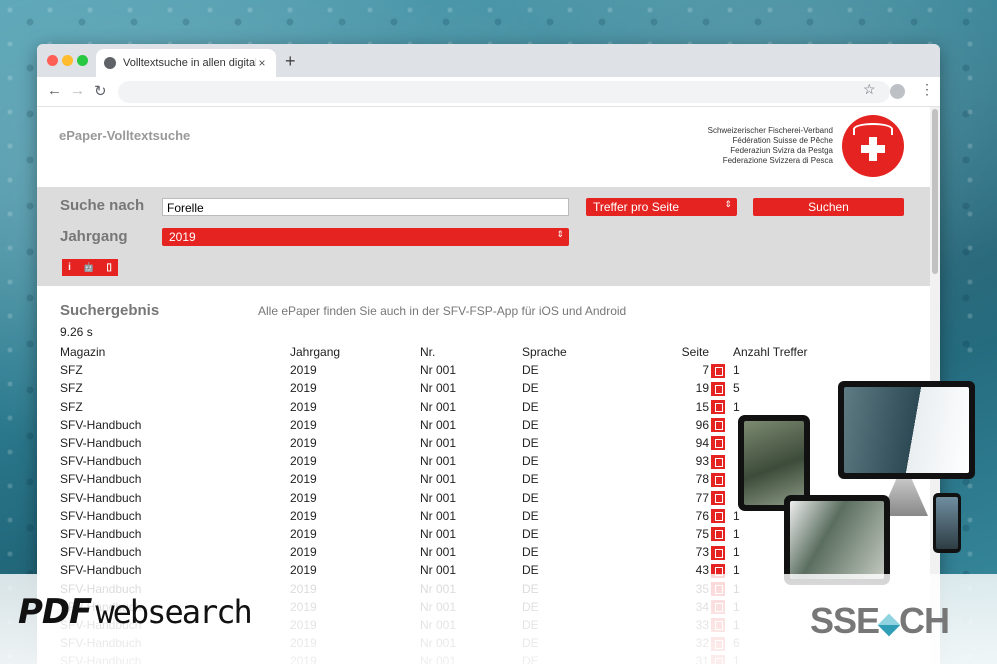 The image size is (997, 664). Describe the element at coordinates (504, 92) in the screenshot. I see `address-bar` at that location.